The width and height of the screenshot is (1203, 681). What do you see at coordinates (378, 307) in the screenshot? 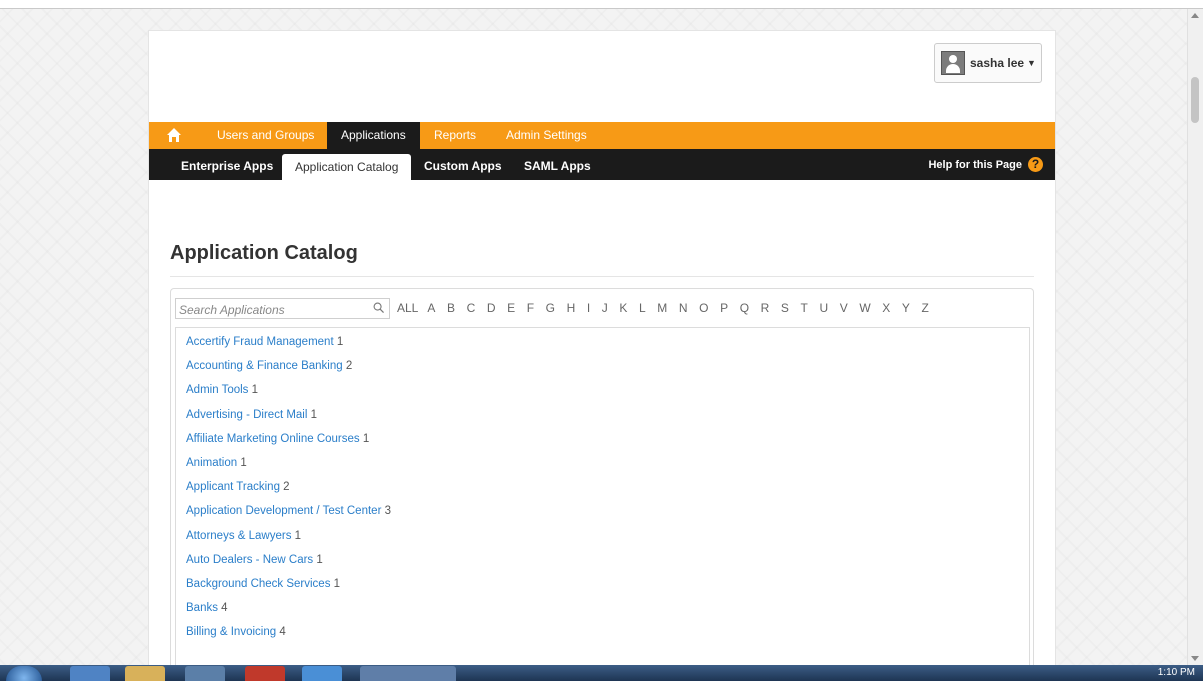
I see `search-icon` at bounding box center [378, 307].